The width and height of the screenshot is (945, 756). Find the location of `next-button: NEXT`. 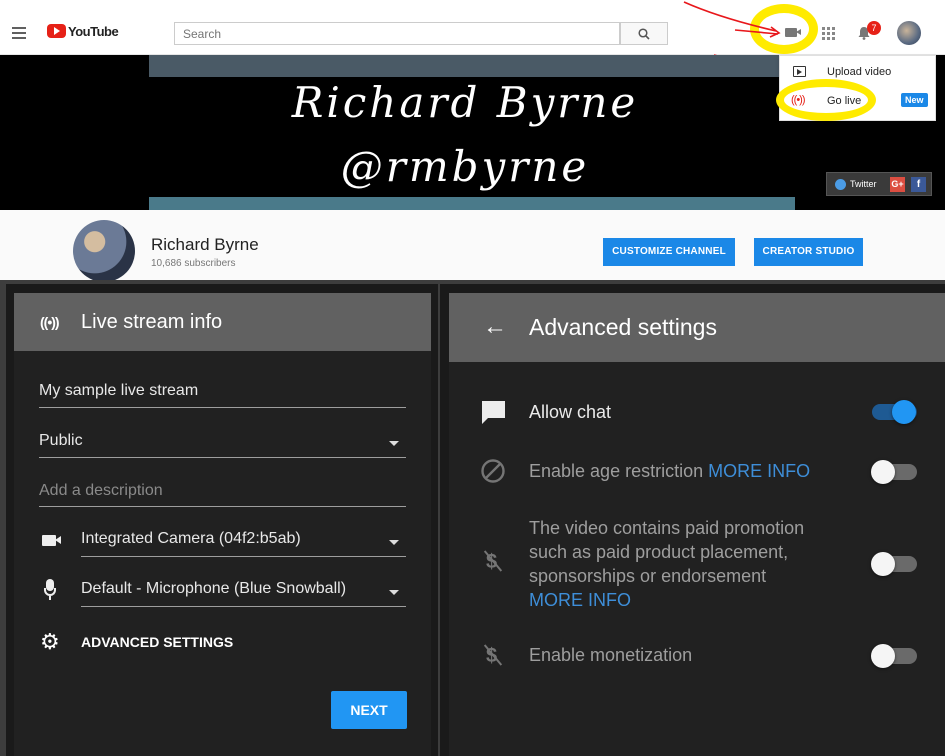

next-button: NEXT is located at coordinates (369, 710).